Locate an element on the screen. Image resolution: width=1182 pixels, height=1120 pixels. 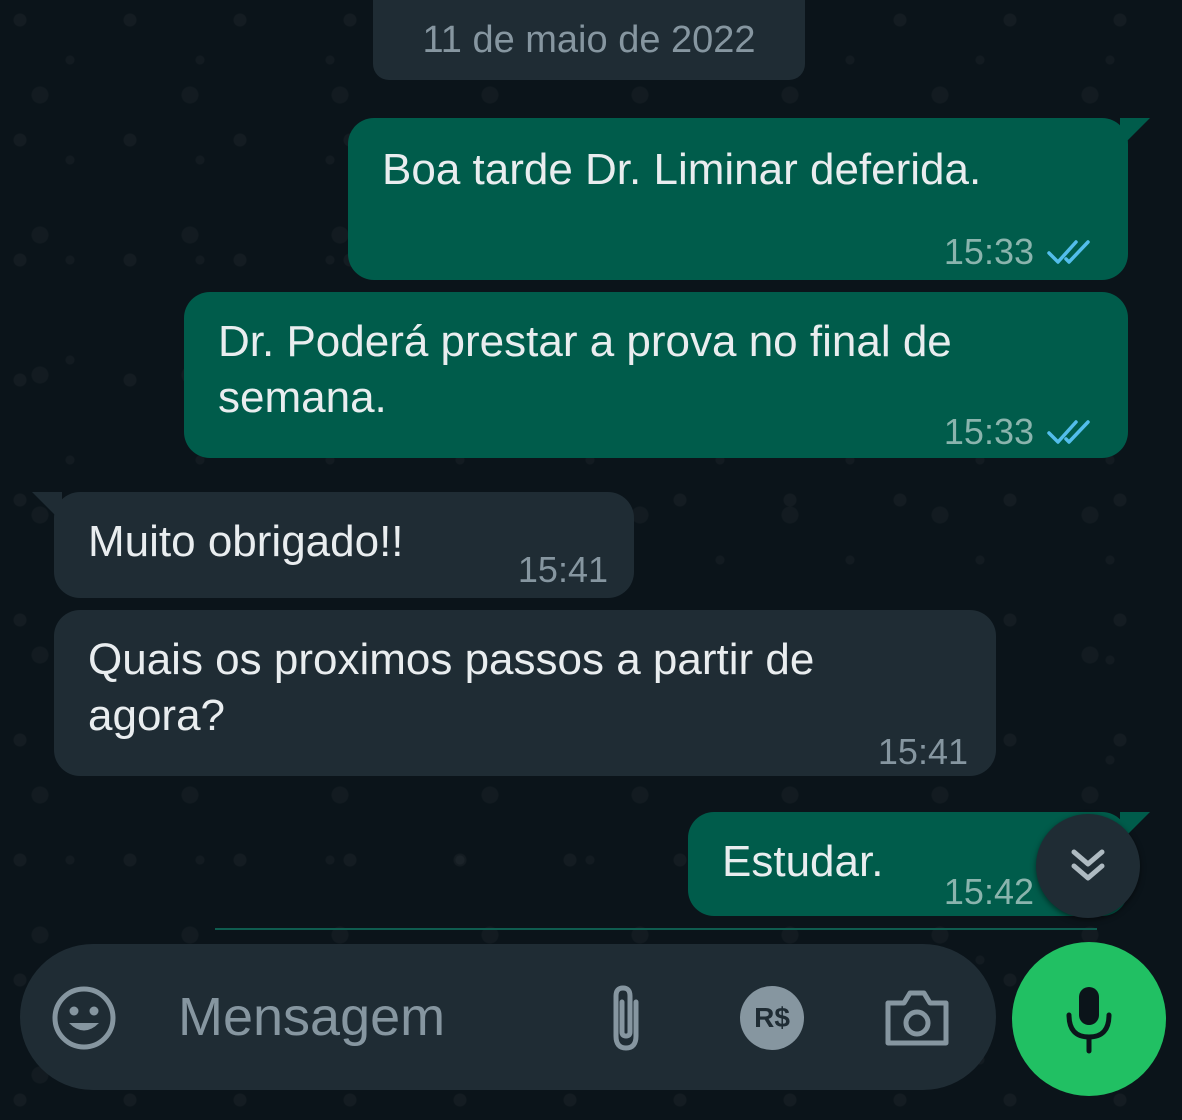
payment-button: R$ is located at coordinates (772, 1018).